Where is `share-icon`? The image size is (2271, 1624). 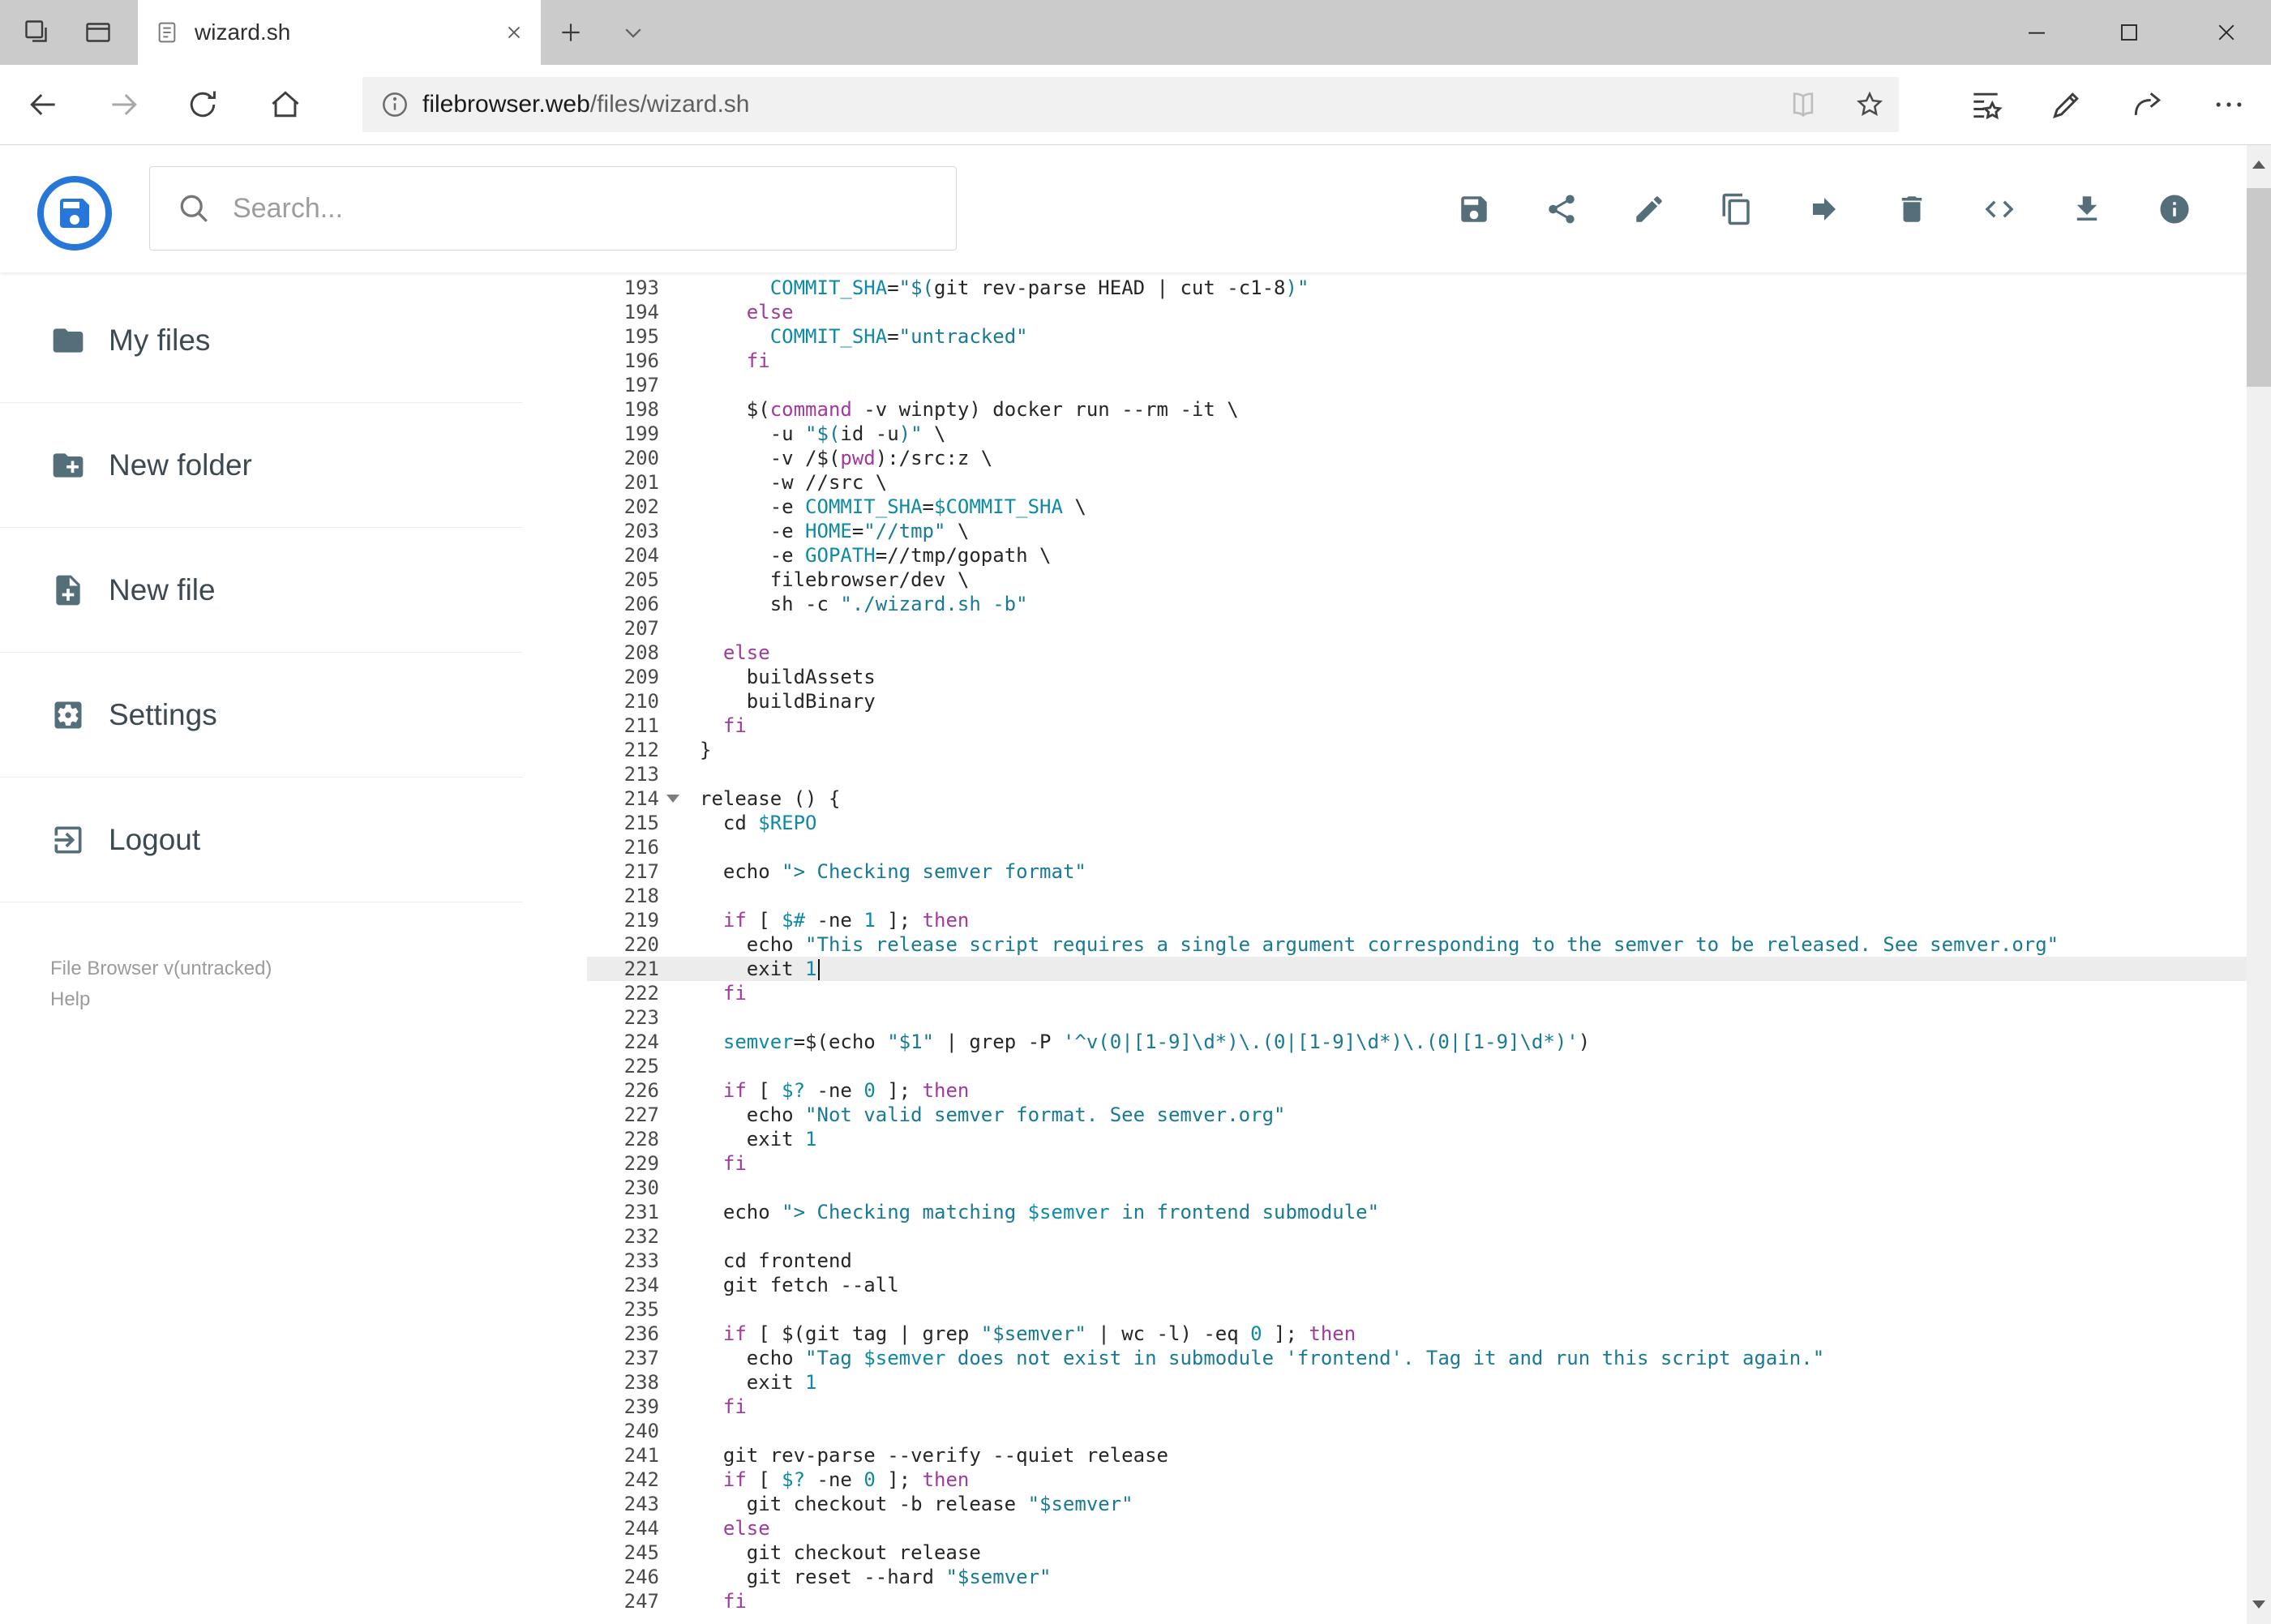
share-icon is located at coordinates (2148, 105).